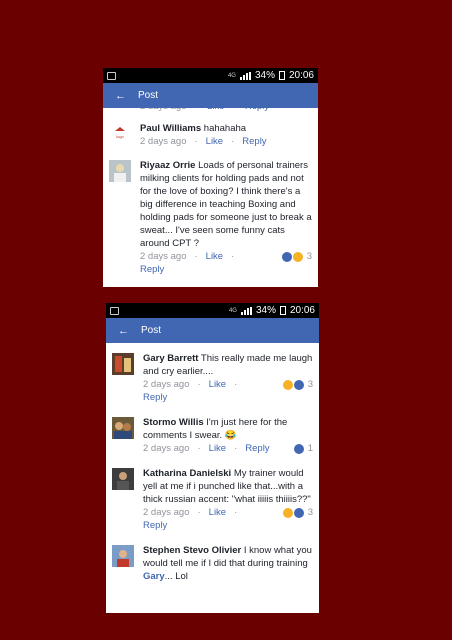  I want to click on commenter-name: Riyaaz Orrie, so click(167, 165).